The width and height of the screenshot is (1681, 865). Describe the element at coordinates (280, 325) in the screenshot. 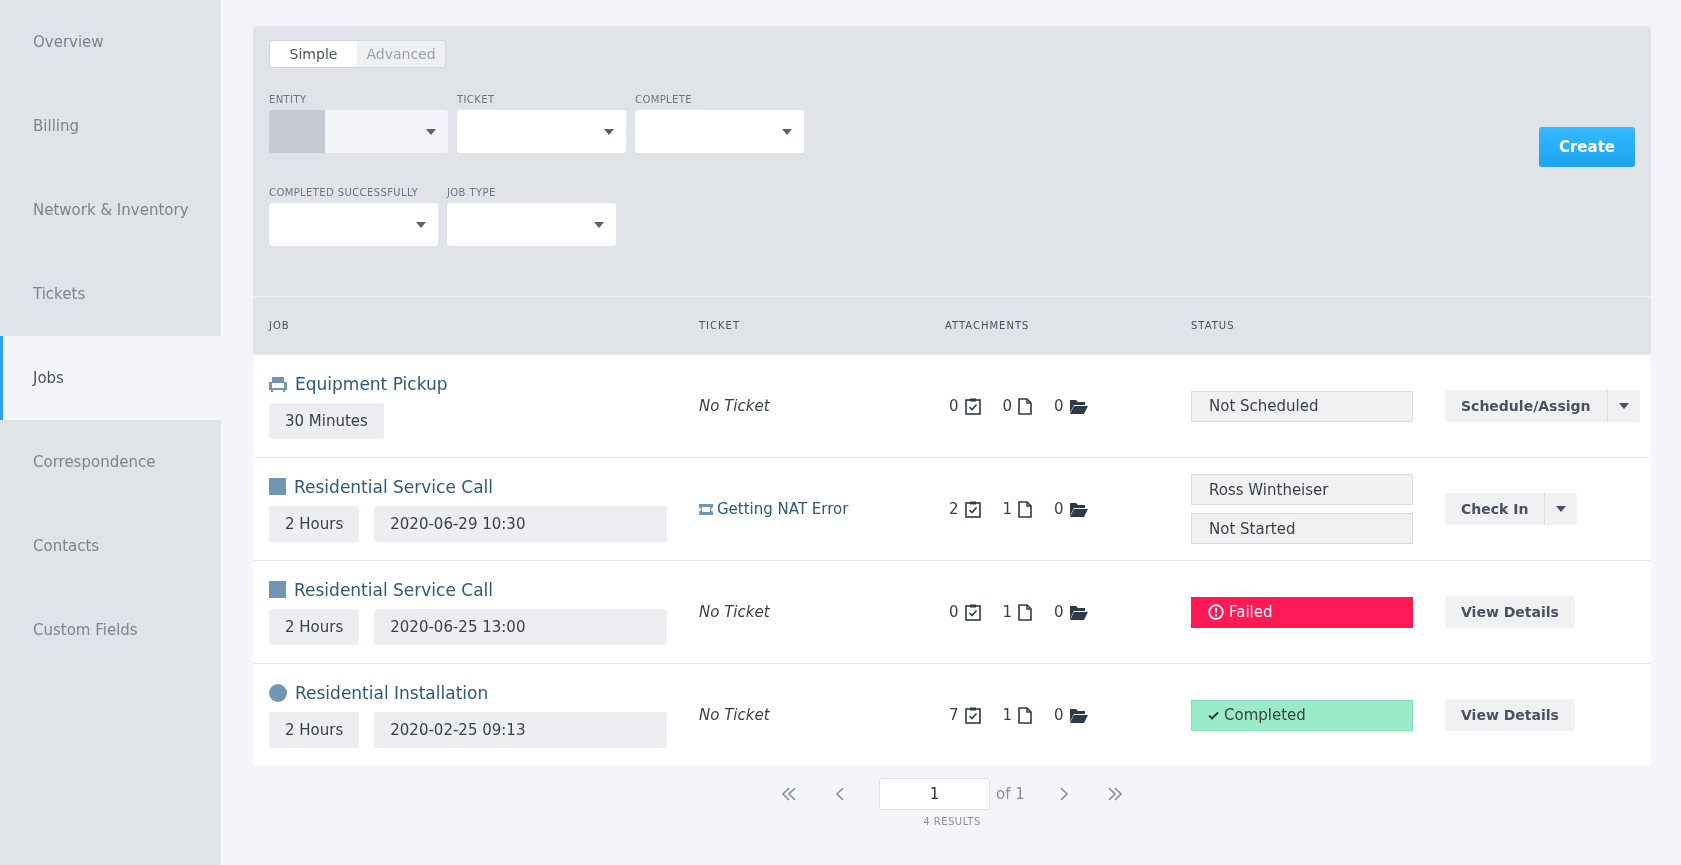

I see `column-header: JOB` at that location.